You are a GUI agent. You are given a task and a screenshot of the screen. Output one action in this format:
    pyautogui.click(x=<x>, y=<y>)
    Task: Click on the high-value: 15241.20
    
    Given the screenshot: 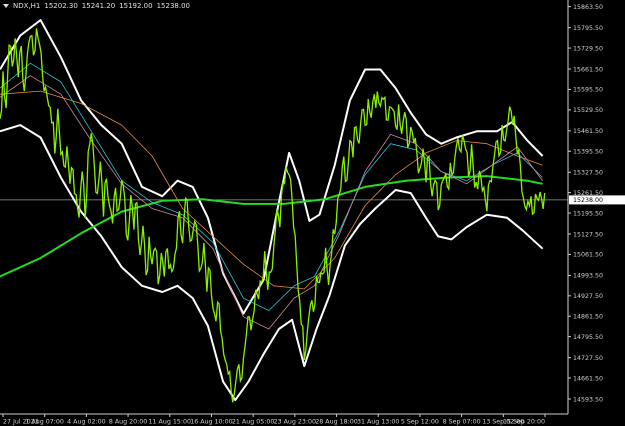 What is the action you would take?
    pyautogui.click(x=98, y=6)
    